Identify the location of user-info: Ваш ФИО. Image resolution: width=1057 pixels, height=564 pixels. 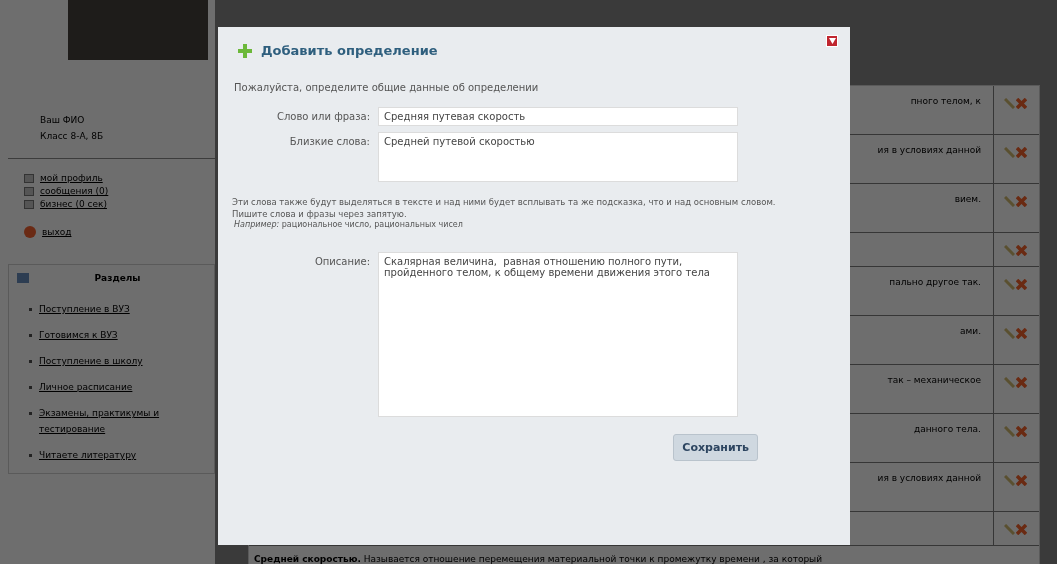
(63, 120).